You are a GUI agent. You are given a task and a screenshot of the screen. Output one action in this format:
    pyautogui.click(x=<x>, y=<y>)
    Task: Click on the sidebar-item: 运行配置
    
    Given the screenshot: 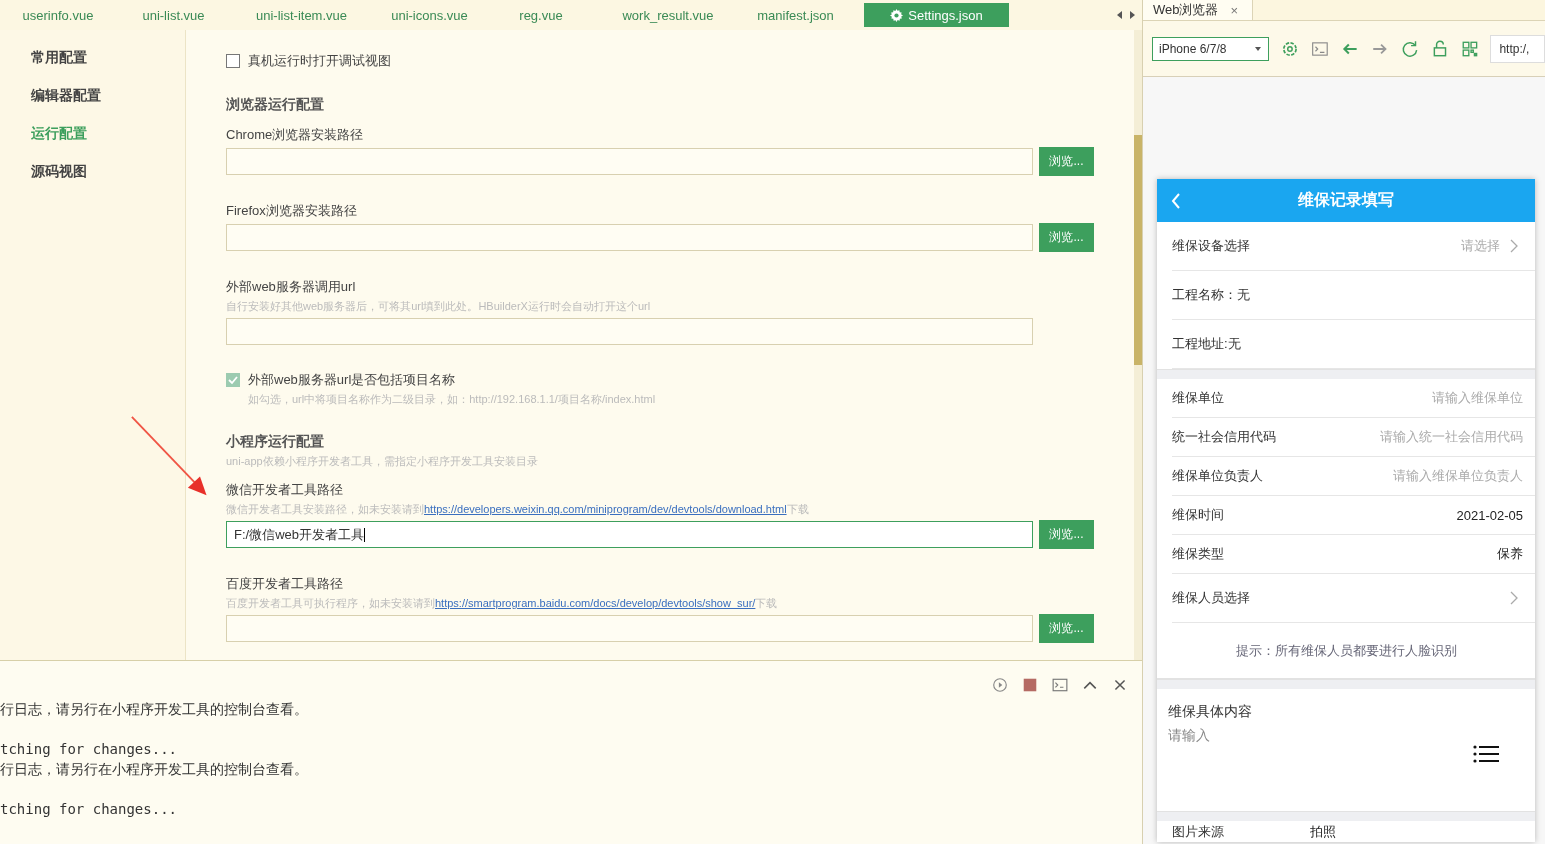 What is the action you would take?
    pyautogui.click(x=92, y=135)
    